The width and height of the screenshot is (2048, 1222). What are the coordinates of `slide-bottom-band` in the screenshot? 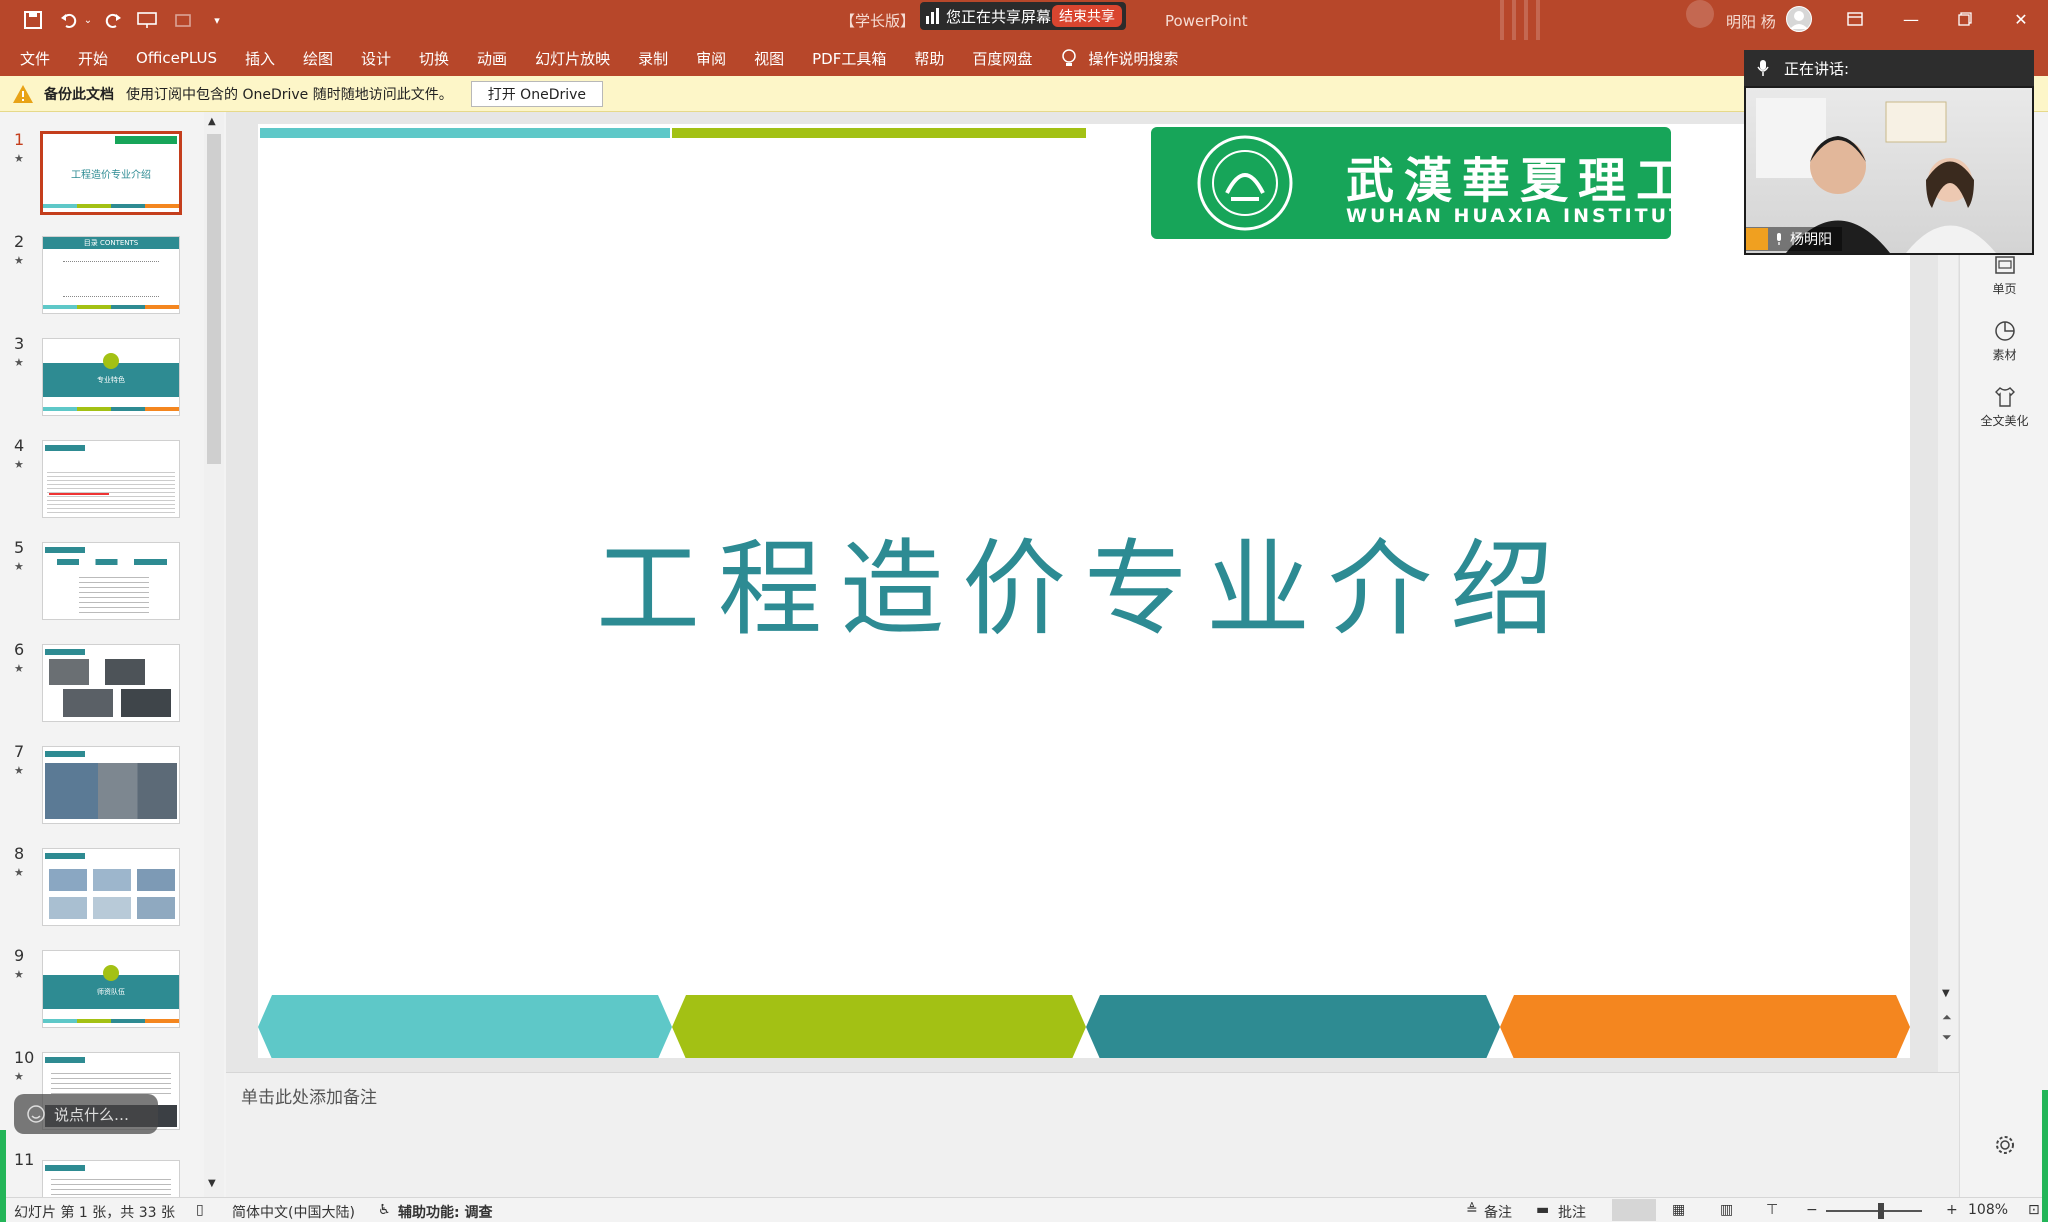 It's located at (1084, 1026).